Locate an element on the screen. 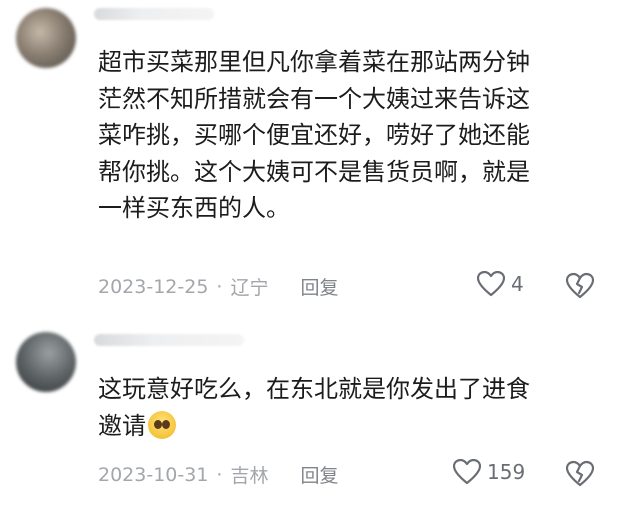 Image resolution: width=624 pixels, height=511 pixels. like-button: 4 is located at coordinates (500, 284).